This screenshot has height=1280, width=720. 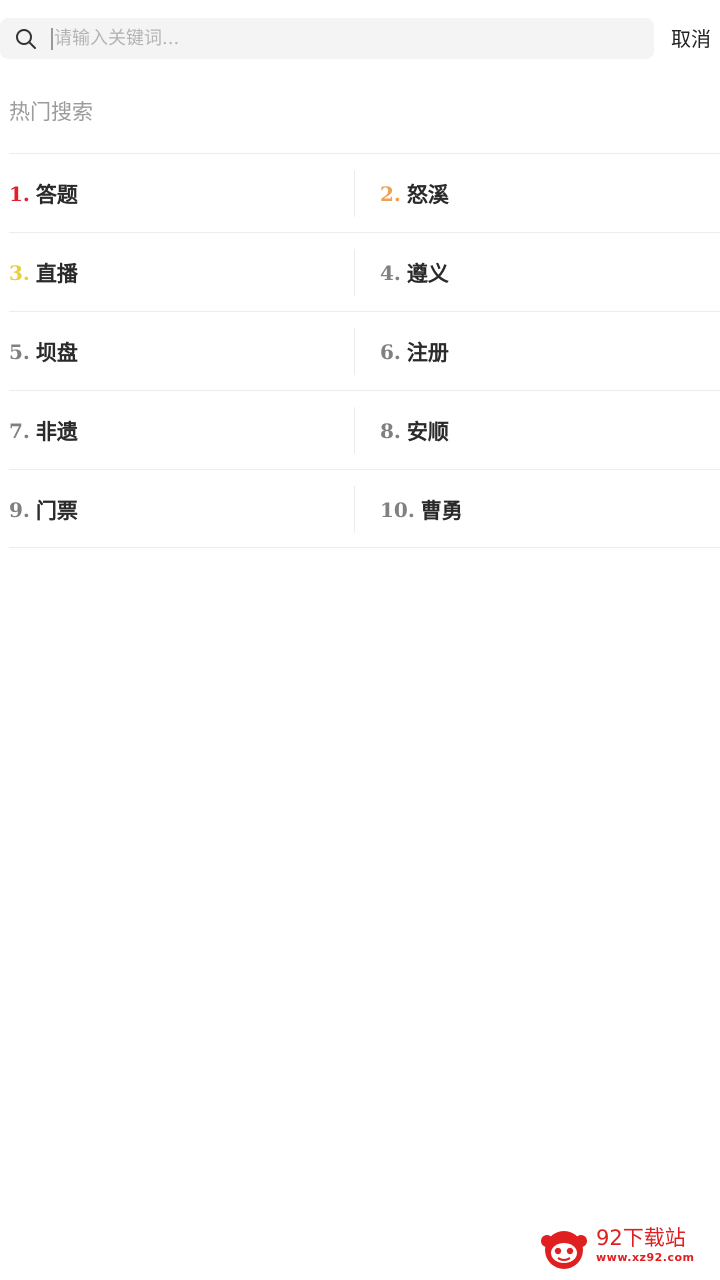 I want to click on rank-number: 3., so click(x=19, y=272).